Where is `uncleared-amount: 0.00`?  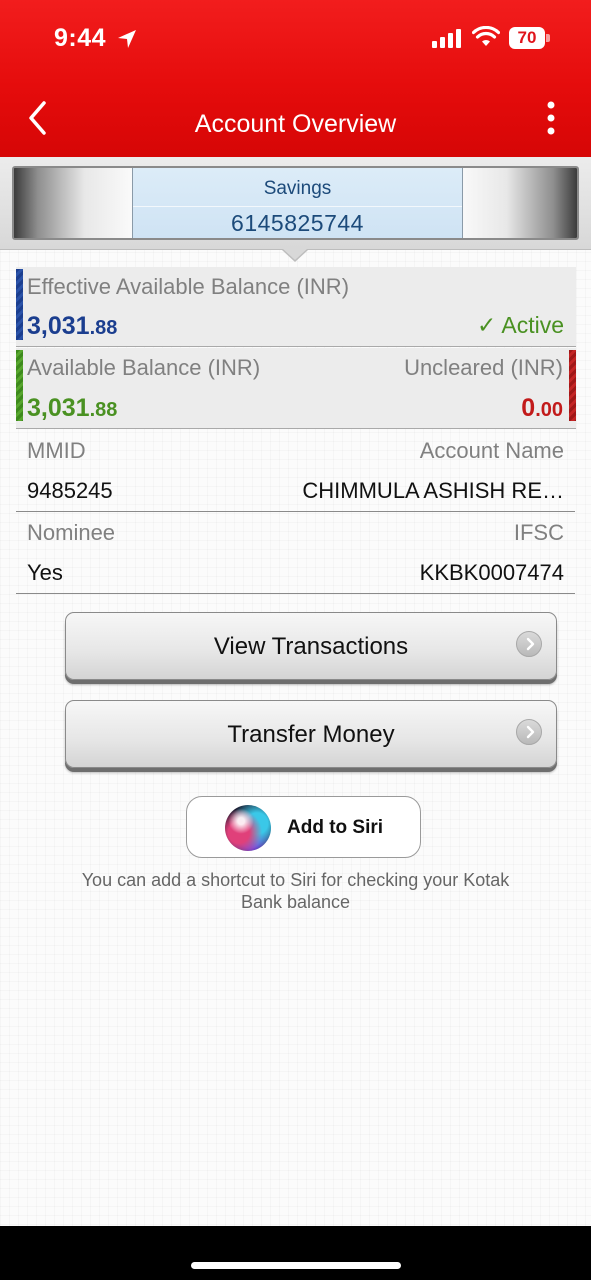 uncleared-amount: 0.00 is located at coordinates (542, 408).